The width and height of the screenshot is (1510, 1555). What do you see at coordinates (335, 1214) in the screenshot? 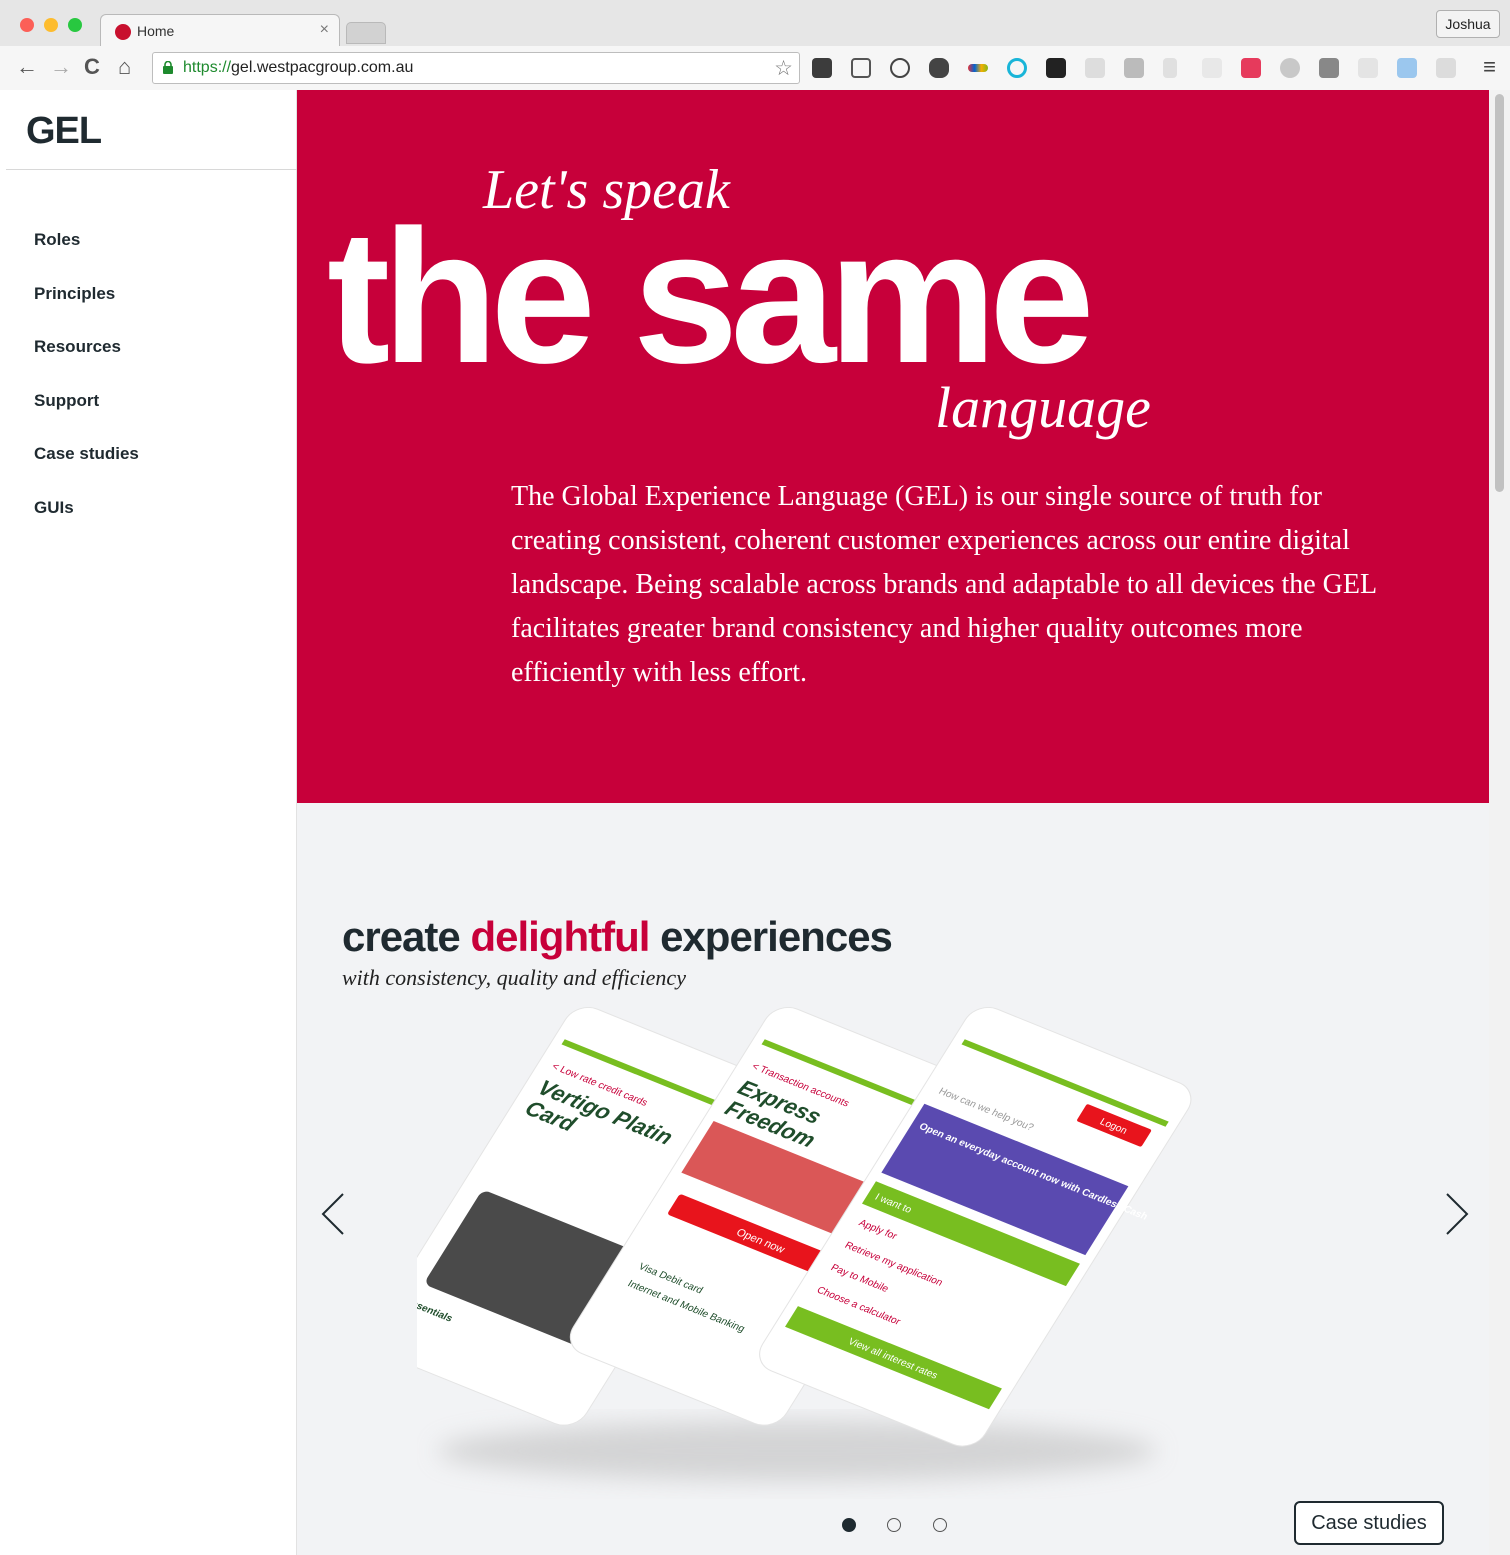
I see `carousel-prev-arrow-icon` at bounding box center [335, 1214].